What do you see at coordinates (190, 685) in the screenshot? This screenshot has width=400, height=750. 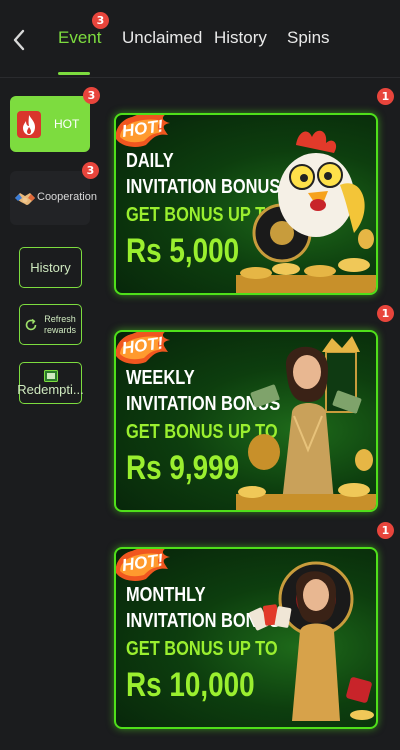 I see `banner-amount: Rs 10,000` at bounding box center [190, 685].